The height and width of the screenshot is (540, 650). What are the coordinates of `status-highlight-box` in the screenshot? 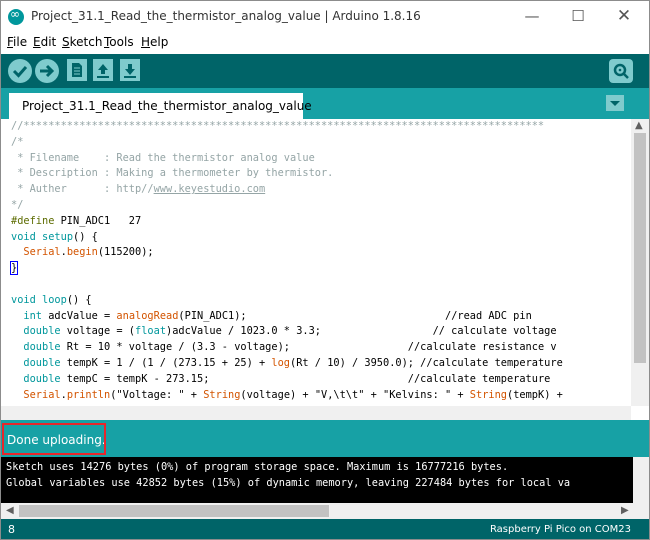 It's located at (54, 439).